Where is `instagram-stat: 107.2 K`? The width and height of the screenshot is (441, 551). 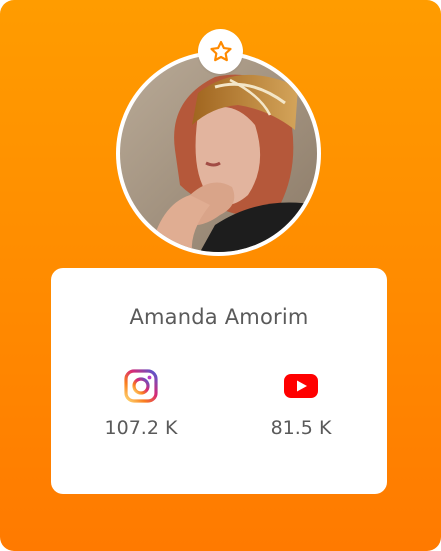 instagram-stat: 107.2 K is located at coordinates (141, 403).